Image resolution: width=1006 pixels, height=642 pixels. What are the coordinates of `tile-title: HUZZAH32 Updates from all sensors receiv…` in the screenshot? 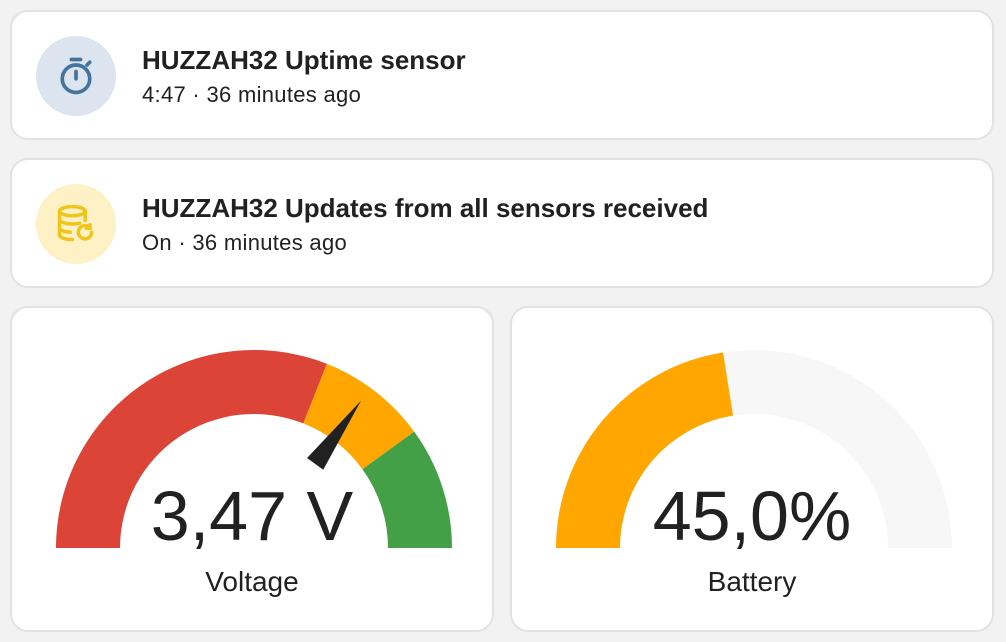 It's located at (425, 208).